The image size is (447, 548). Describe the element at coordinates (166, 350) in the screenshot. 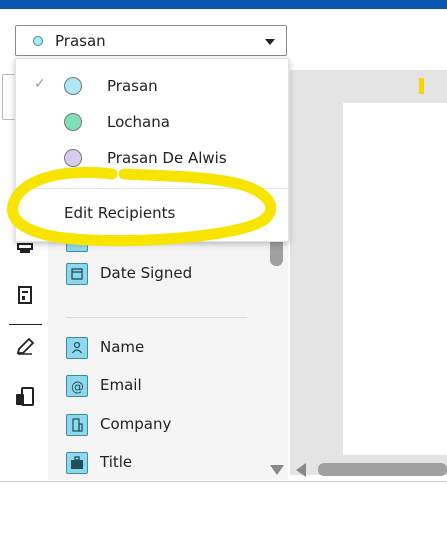

I see `field-name: Name` at that location.